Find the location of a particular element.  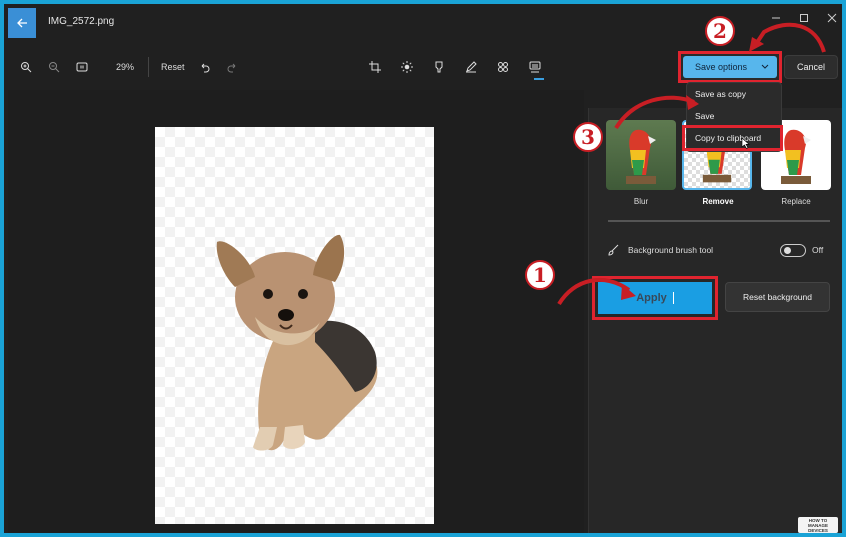

watermark-logo: HOW TO MANAGE DEVICES is located at coordinates (818, 525).